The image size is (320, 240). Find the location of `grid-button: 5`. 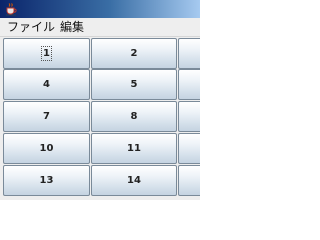

grid-button: 5 is located at coordinates (134, 84).